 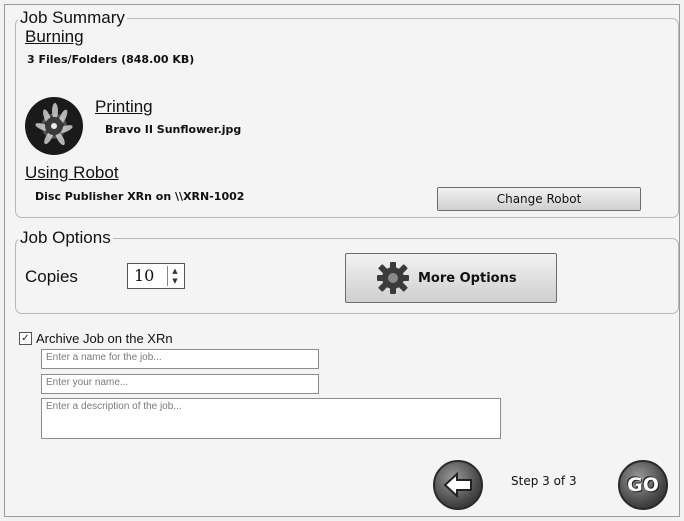 What do you see at coordinates (72, 172) in the screenshot?
I see `robot-title: Using Robot` at bounding box center [72, 172].